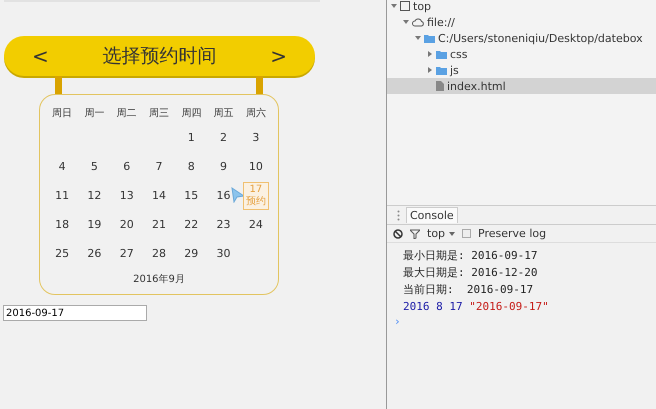  I want to click on selected-tree-item: index.html, so click(521, 86).